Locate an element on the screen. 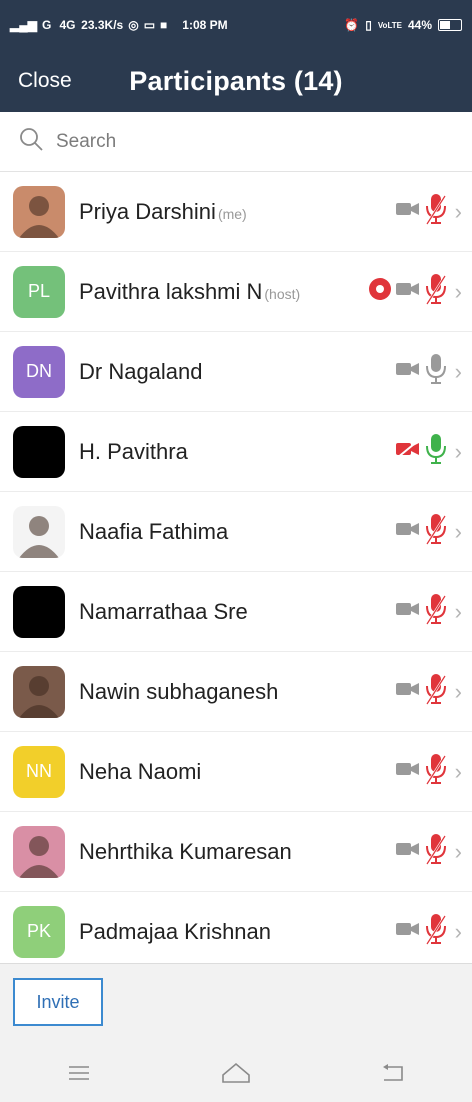 Image resolution: width=472 pixels, height=1102 pixels. video-notify-icon: ■ is located at coordinates (164, 25).